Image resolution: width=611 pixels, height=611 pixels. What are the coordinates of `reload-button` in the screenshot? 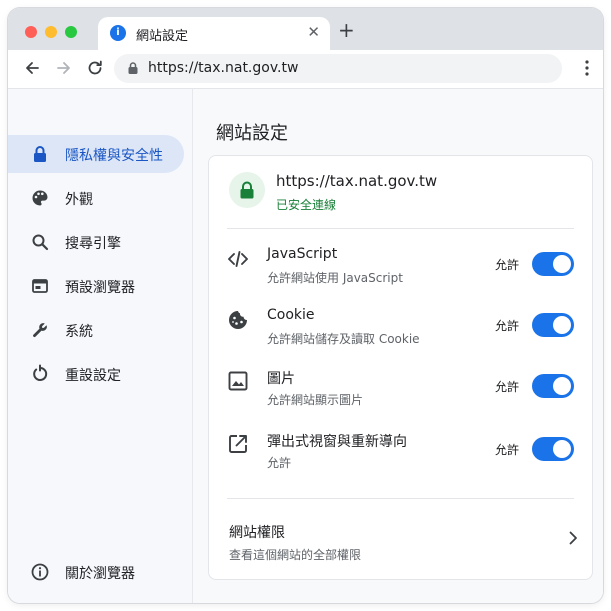 It's located at (95, 68).